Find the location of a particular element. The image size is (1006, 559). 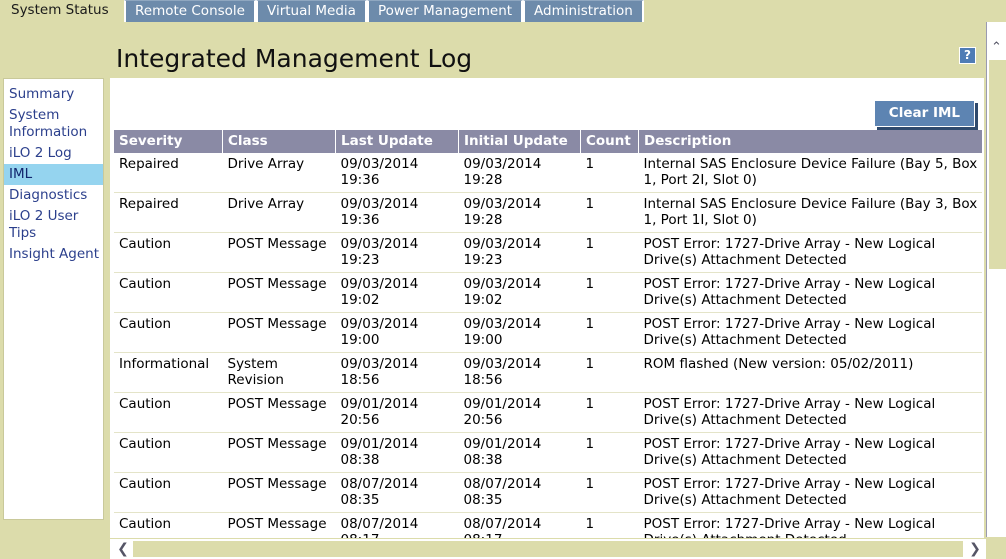

cell-last-update: 09/03/2014 19:02 is located at coordinates (397, 292).